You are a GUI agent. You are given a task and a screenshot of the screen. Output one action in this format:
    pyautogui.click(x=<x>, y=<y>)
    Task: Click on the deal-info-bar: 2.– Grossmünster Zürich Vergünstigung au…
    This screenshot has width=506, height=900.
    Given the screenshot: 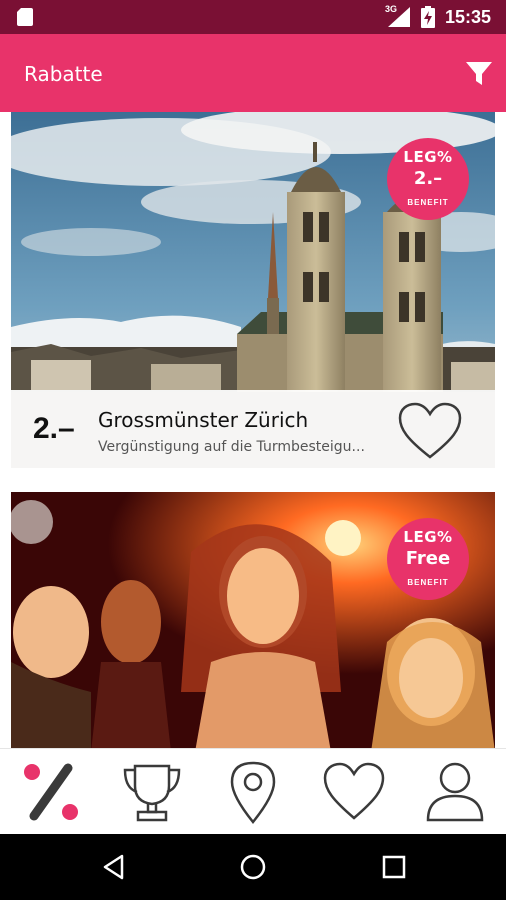 What is the action you would take?
    pyautogui.click(x=253, y=429)
    